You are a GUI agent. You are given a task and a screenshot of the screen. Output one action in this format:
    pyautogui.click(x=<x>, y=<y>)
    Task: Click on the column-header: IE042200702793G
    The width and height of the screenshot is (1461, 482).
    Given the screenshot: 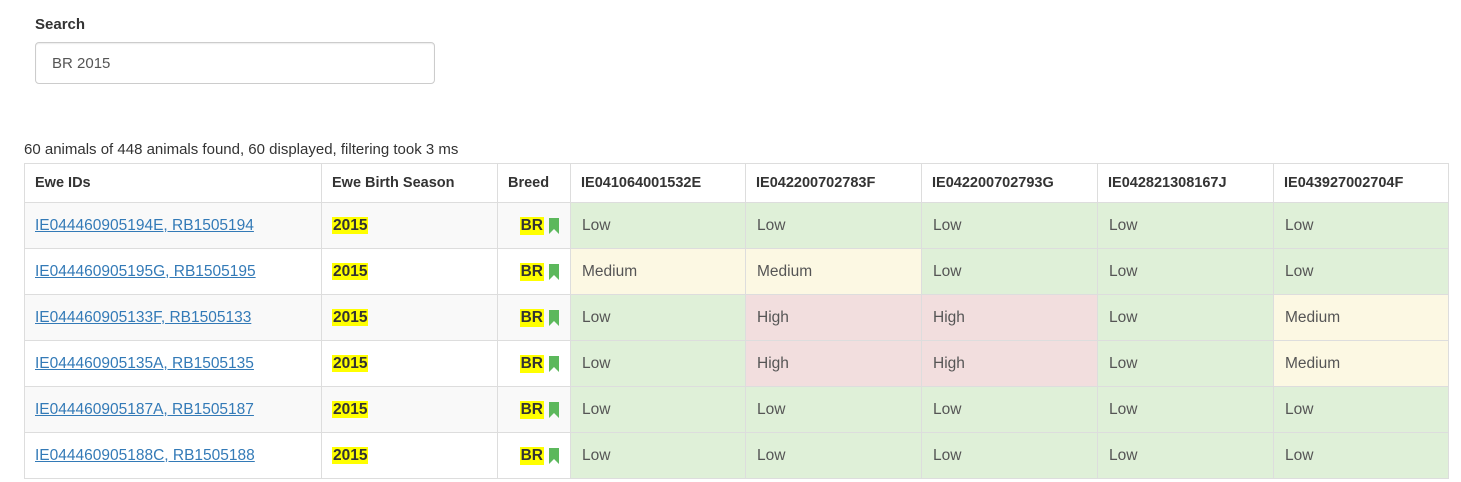 What is the action you would take?
    pyautogui.click(x=1009, y=183)
    